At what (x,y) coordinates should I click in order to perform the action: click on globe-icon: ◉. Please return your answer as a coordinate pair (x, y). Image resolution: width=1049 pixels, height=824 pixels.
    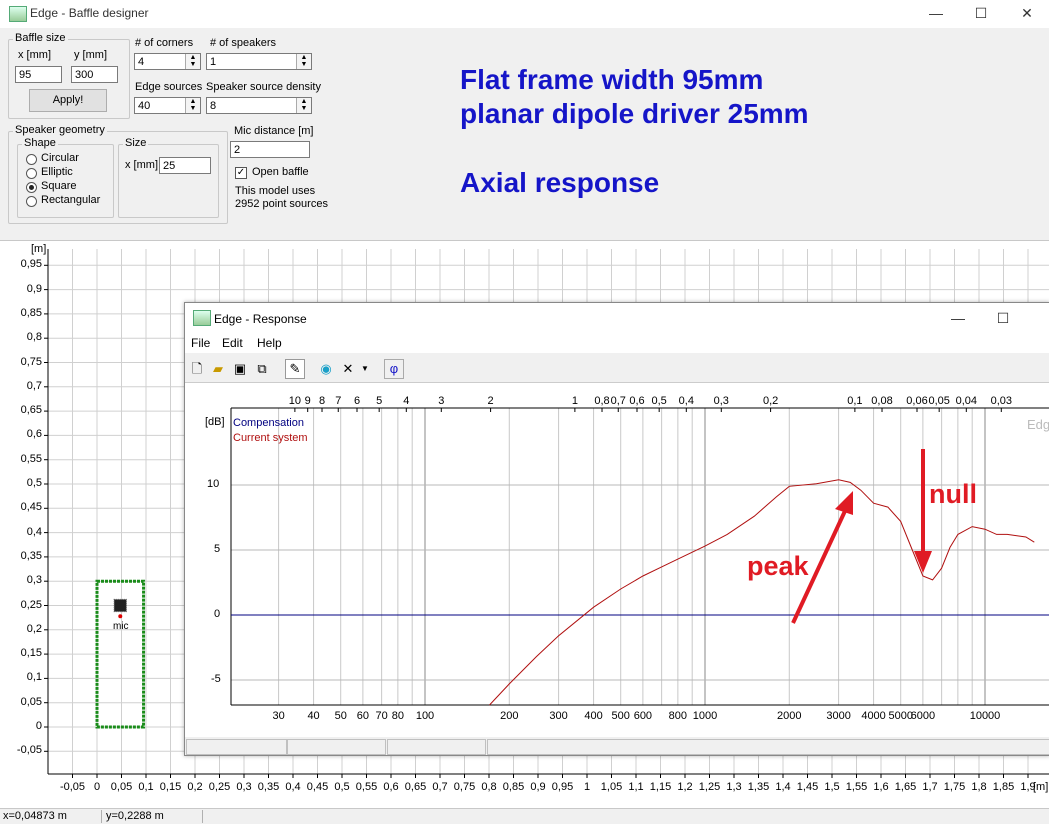
    Looking at the image, I should click on (326, 369).